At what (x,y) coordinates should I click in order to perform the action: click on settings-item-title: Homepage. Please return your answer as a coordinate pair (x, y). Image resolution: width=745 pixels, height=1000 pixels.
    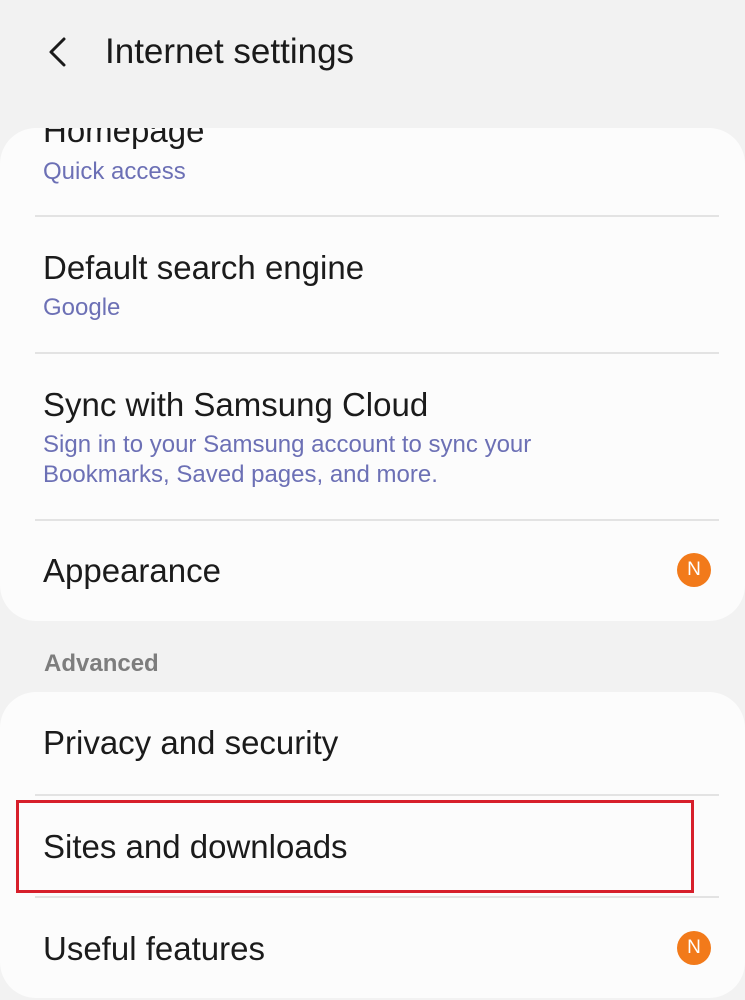
    Looking at the image, I should click on (124, 138).